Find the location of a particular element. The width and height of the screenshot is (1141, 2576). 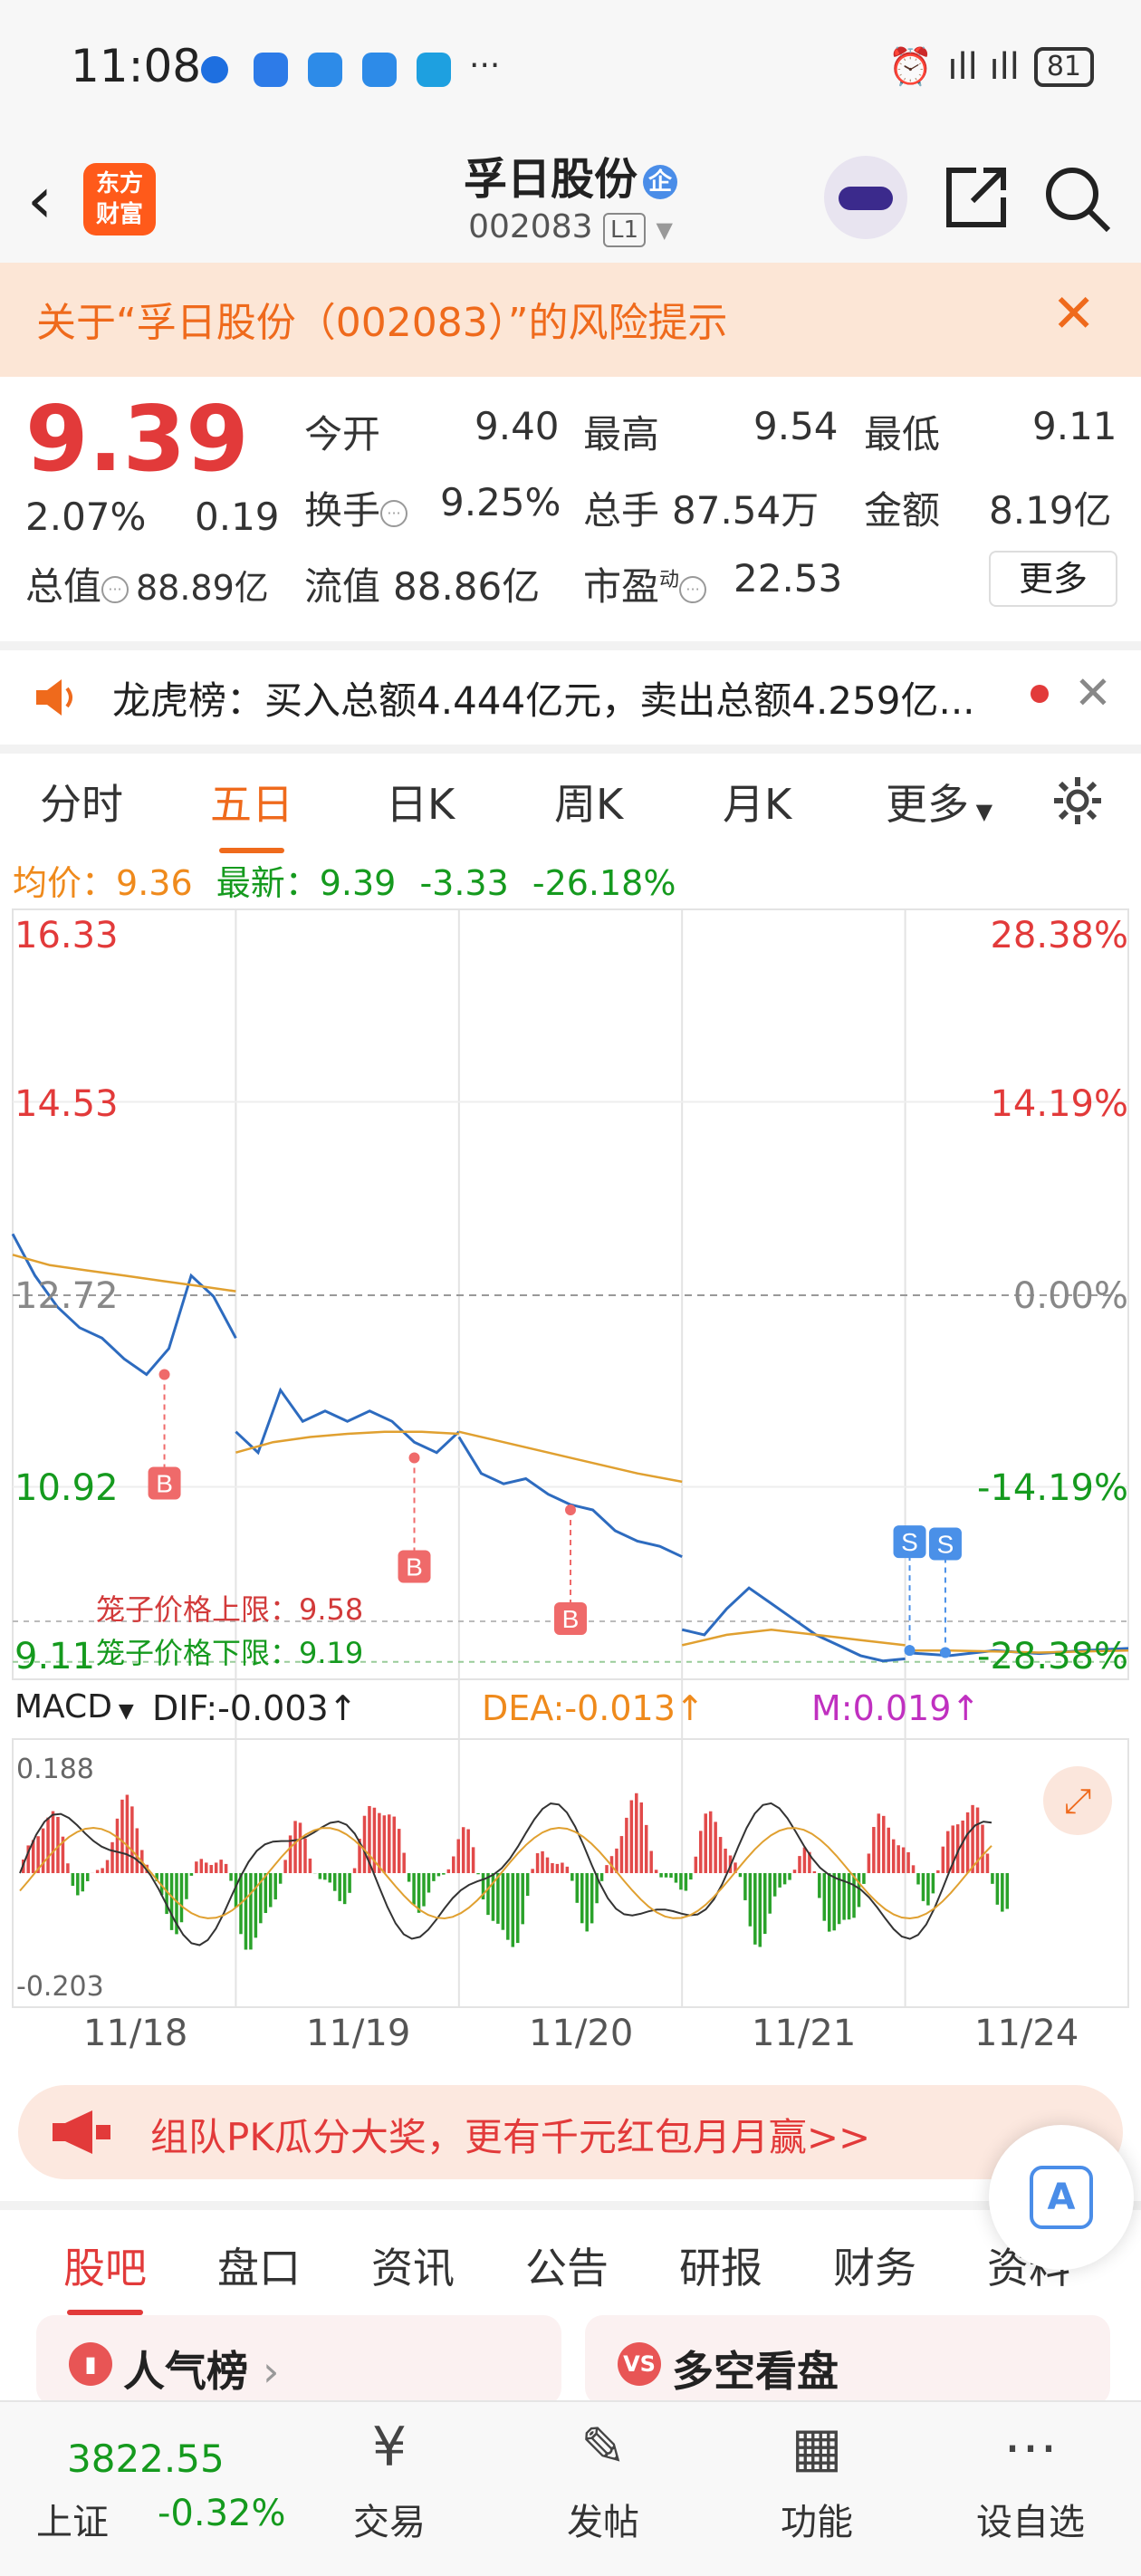

expand-icon: ⤢ is located at coordinates (1077, 1800).